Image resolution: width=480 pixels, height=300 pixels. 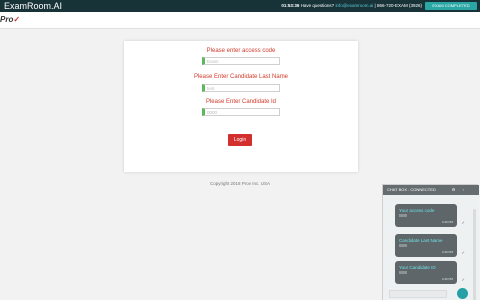 I want to click on message-text: Candidate Last Name, so click(x=421, y=240).